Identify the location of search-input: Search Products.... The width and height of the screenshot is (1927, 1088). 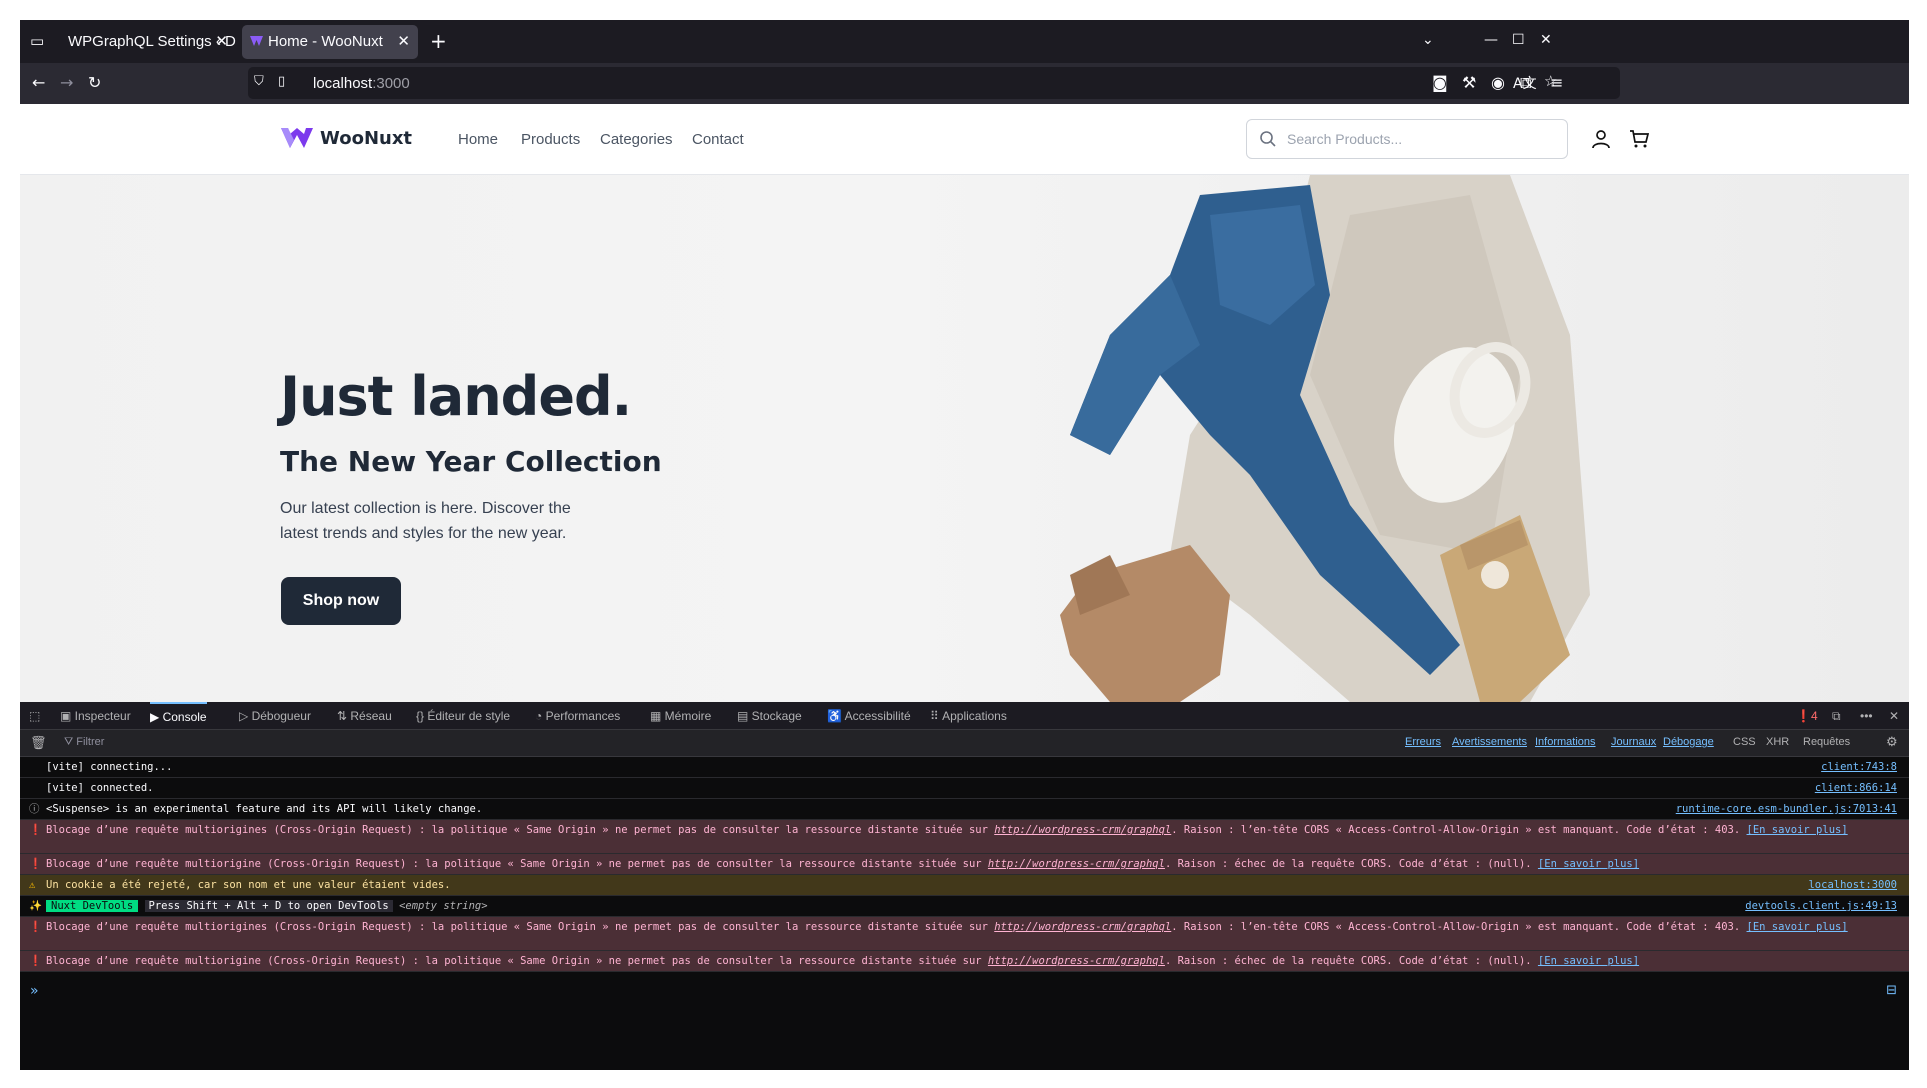
(1407, 139).